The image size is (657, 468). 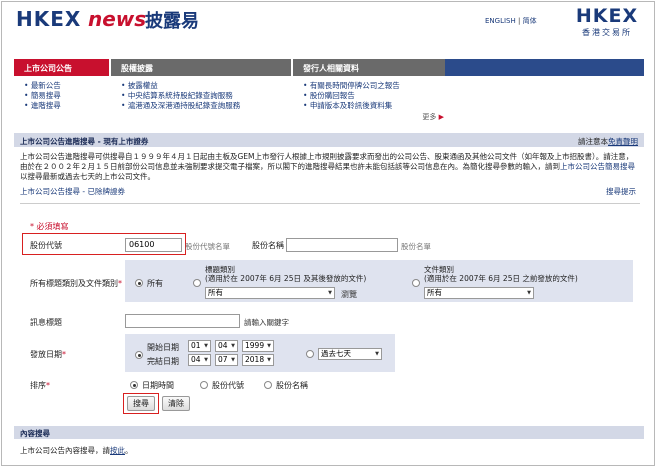 What do you see at coordinates (374, 106) in the screenshot?
I see `nav-item-application-proof: 申請版本及聆訊後資料集` at bounding box center [374, 106].